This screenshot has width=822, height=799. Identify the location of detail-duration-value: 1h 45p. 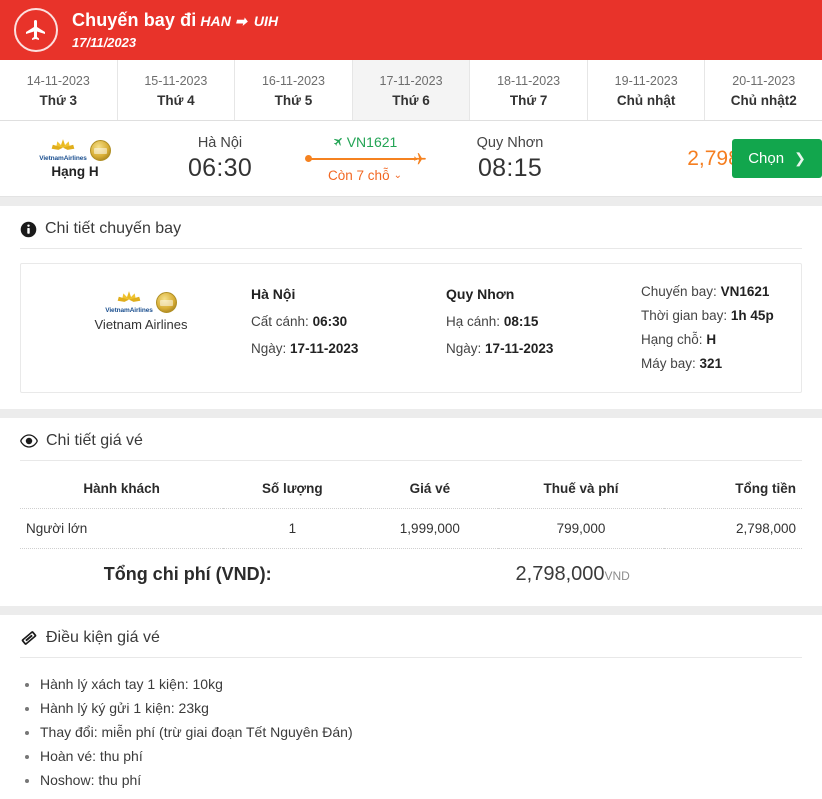
(752, 316).